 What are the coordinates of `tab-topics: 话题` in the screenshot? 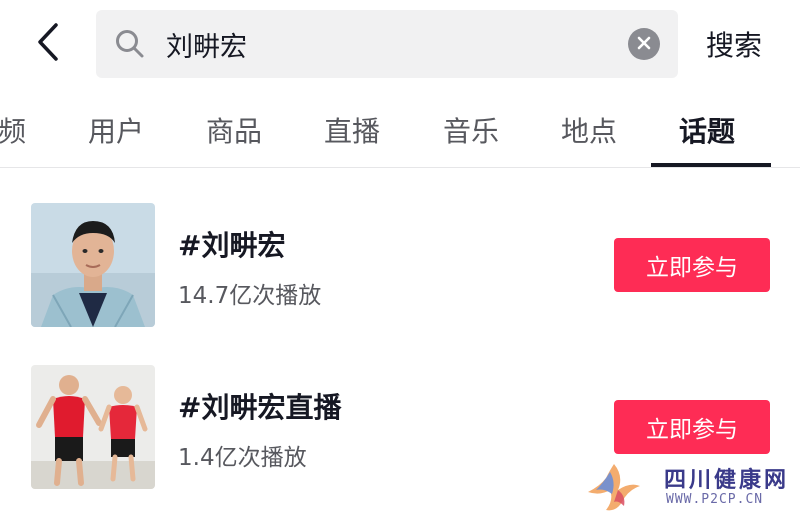 It's located at (707, 130).